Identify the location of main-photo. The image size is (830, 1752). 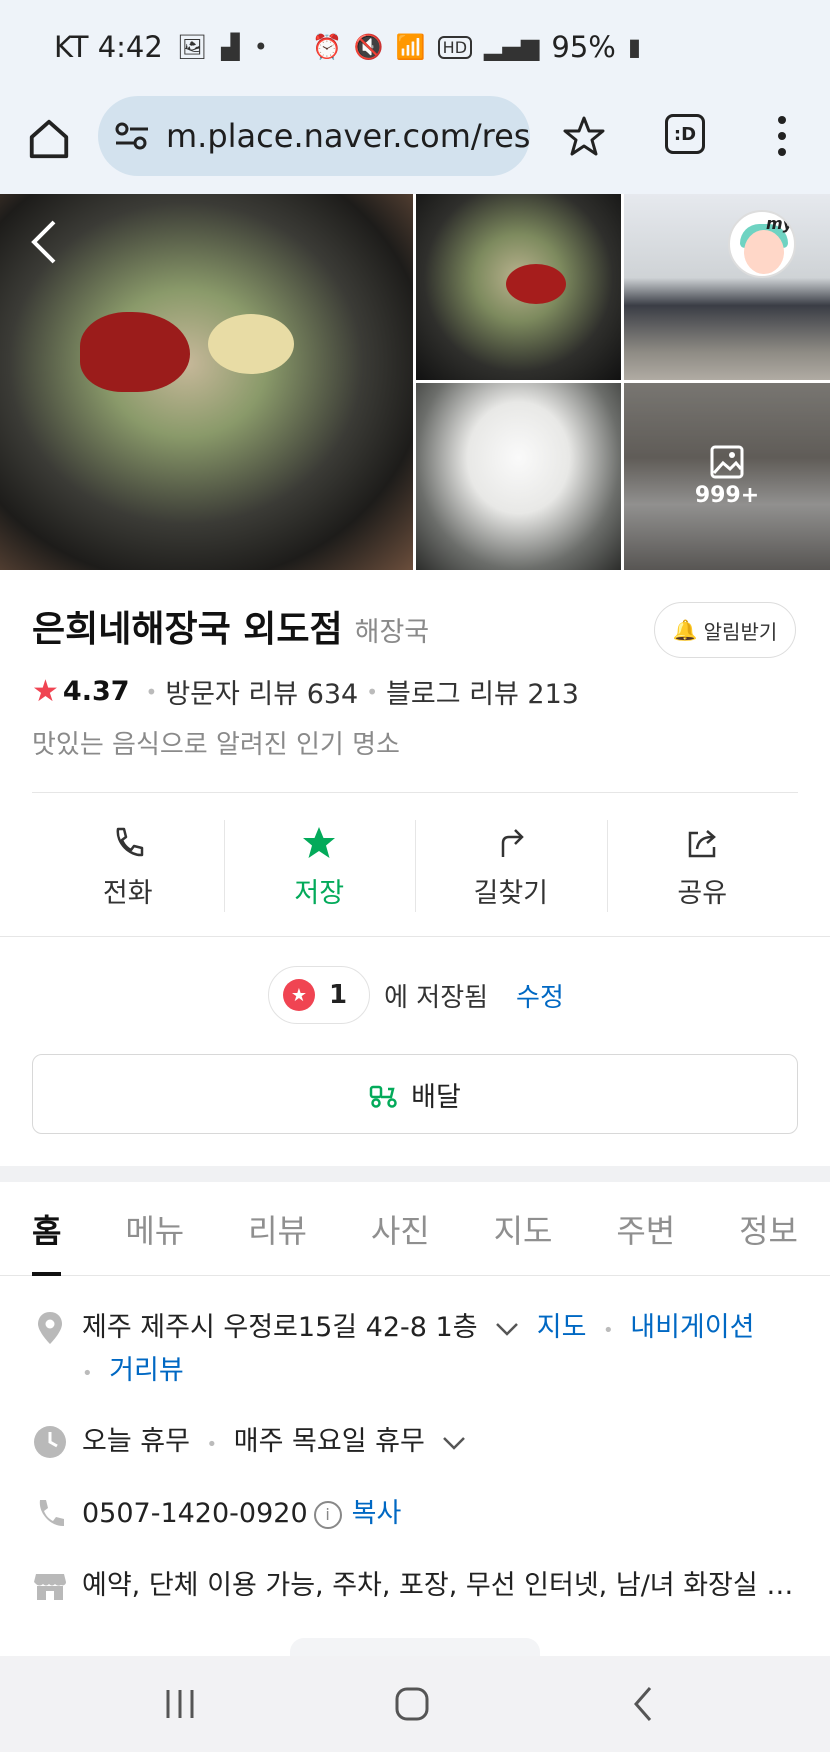
(206, 382).